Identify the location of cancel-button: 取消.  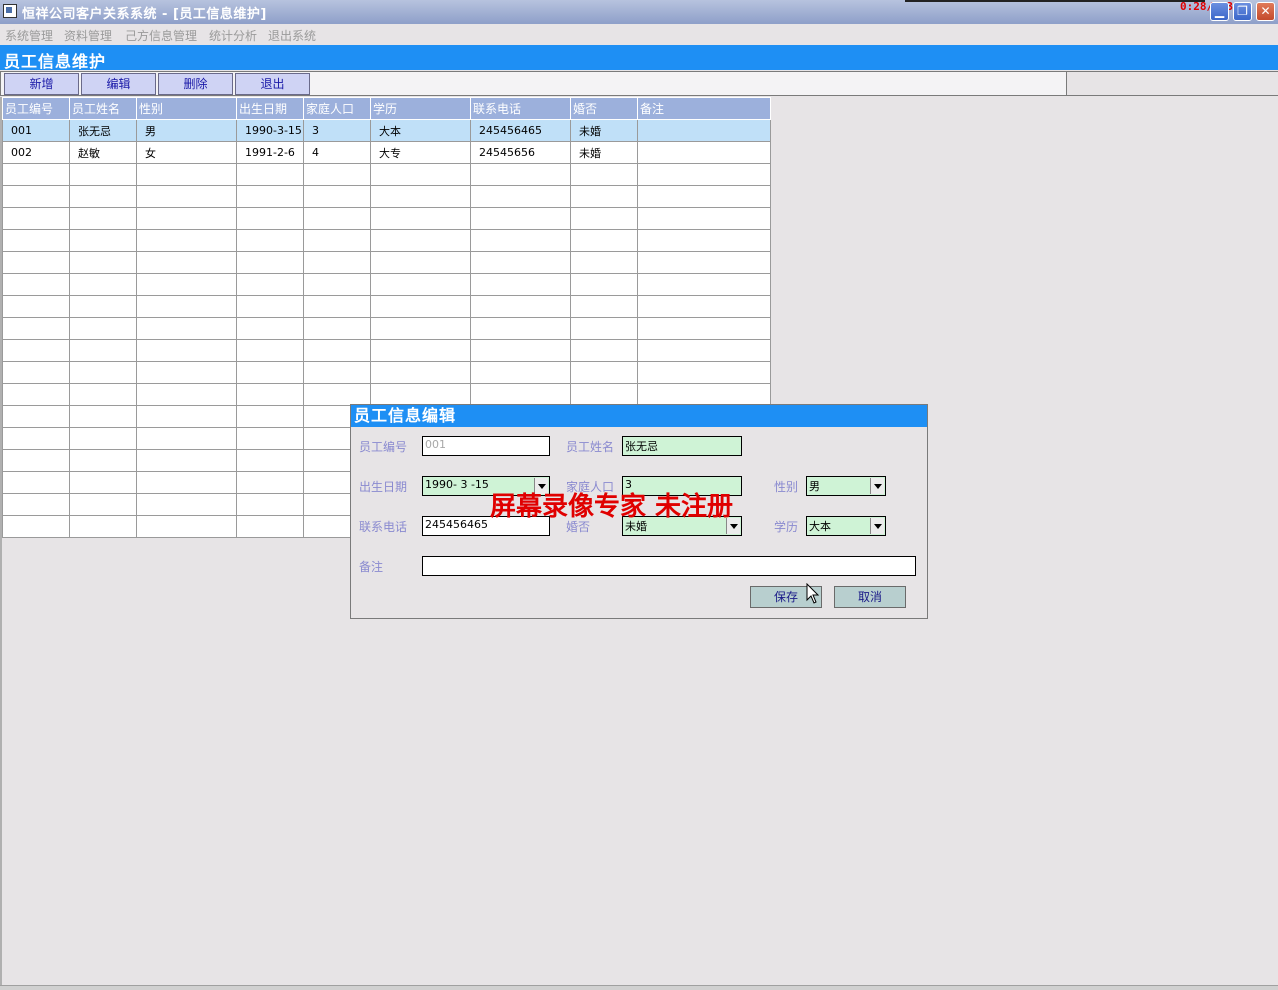
(870, 597).